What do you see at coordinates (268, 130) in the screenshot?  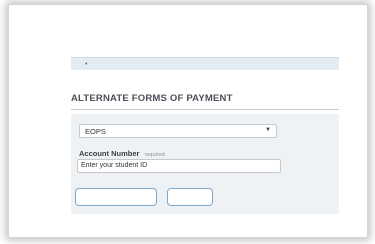 I see `chevron-down-icon: ▼` at bounding box center [268, 130].